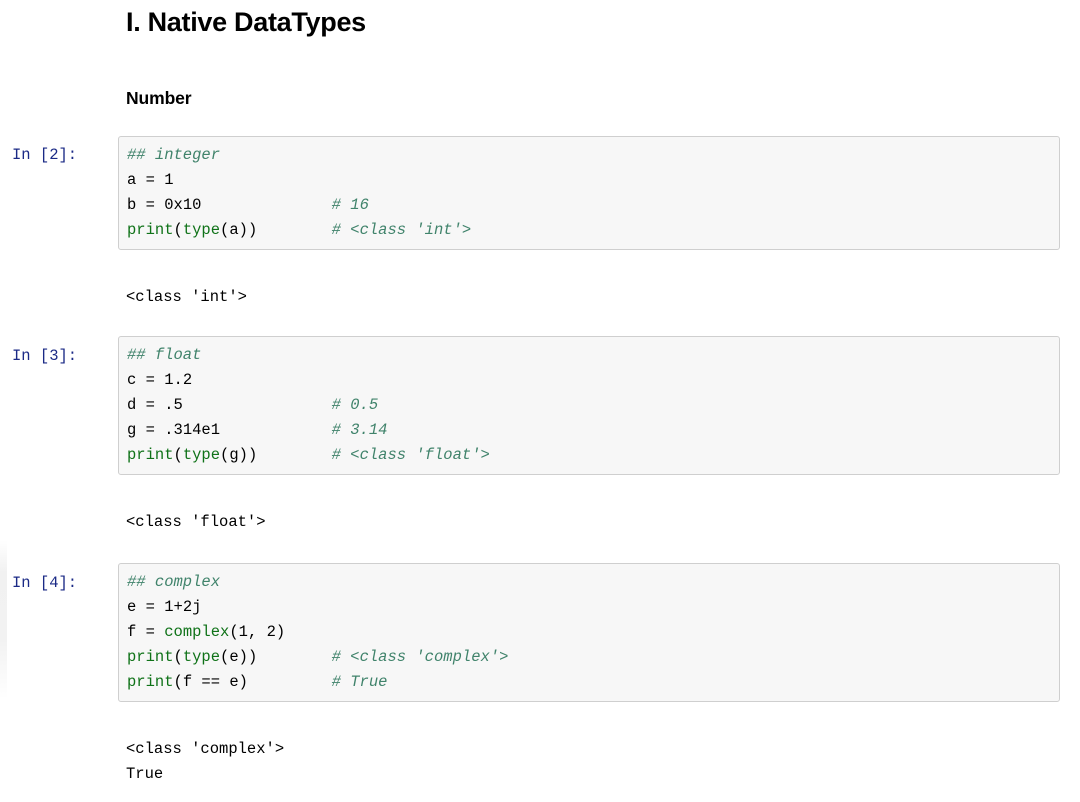 This screenshot has height=802, width=1080. What do you see at coordinates (61, 356) in the screenshot?
I see `input-prompt-2: In [3]:` at bounding box center [61, 356].